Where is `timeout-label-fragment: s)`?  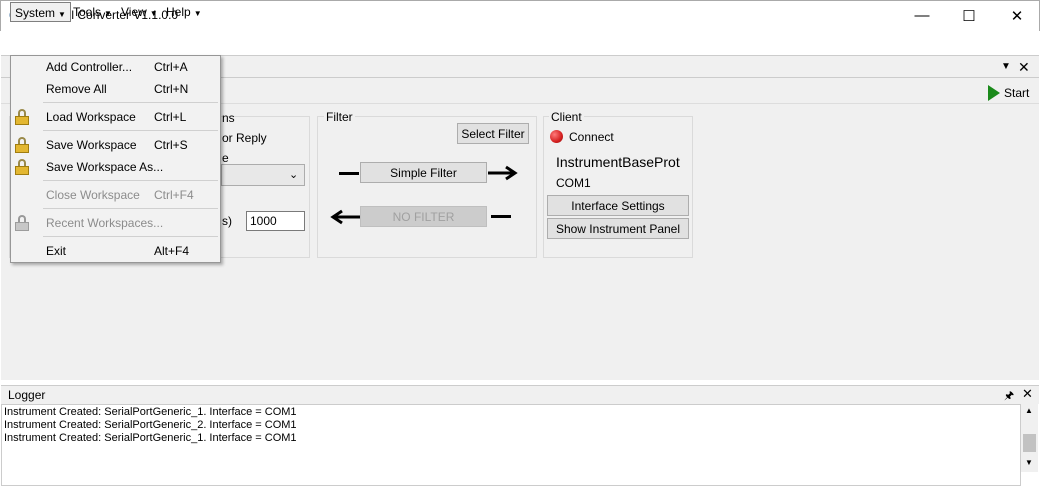 timeout-label-fragment: s) is located at coordinates (227, 221).